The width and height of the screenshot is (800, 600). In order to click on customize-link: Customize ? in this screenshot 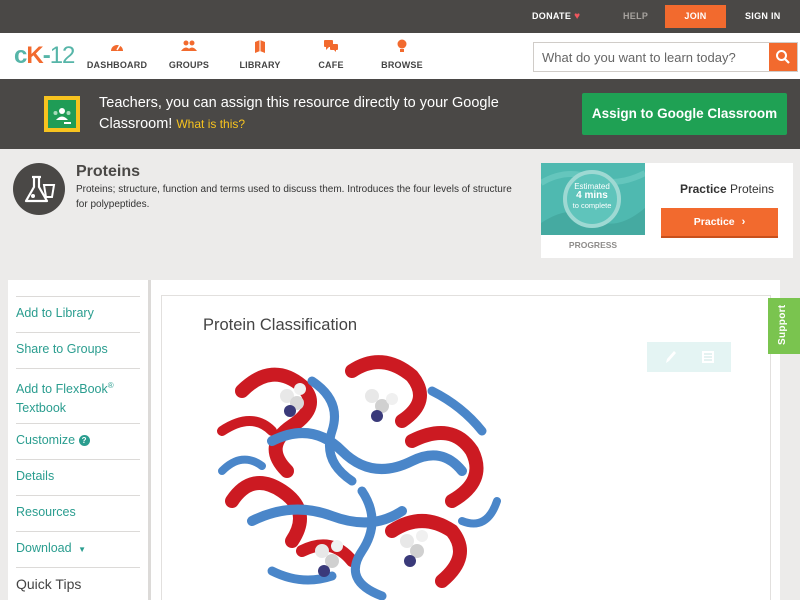, I will do `click(78, 440)`.